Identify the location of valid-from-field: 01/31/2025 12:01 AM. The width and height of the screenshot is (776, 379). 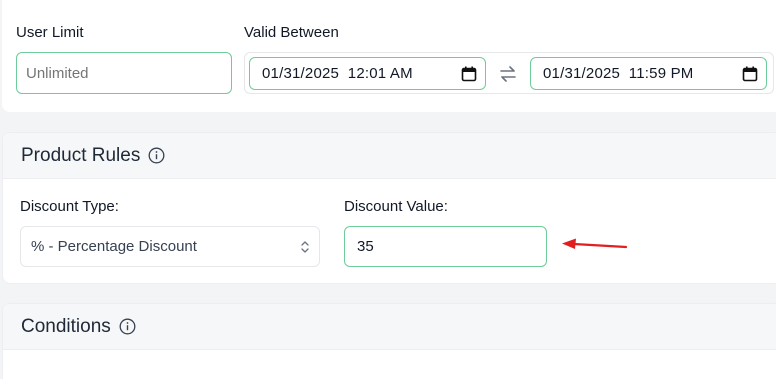
(367, 73).